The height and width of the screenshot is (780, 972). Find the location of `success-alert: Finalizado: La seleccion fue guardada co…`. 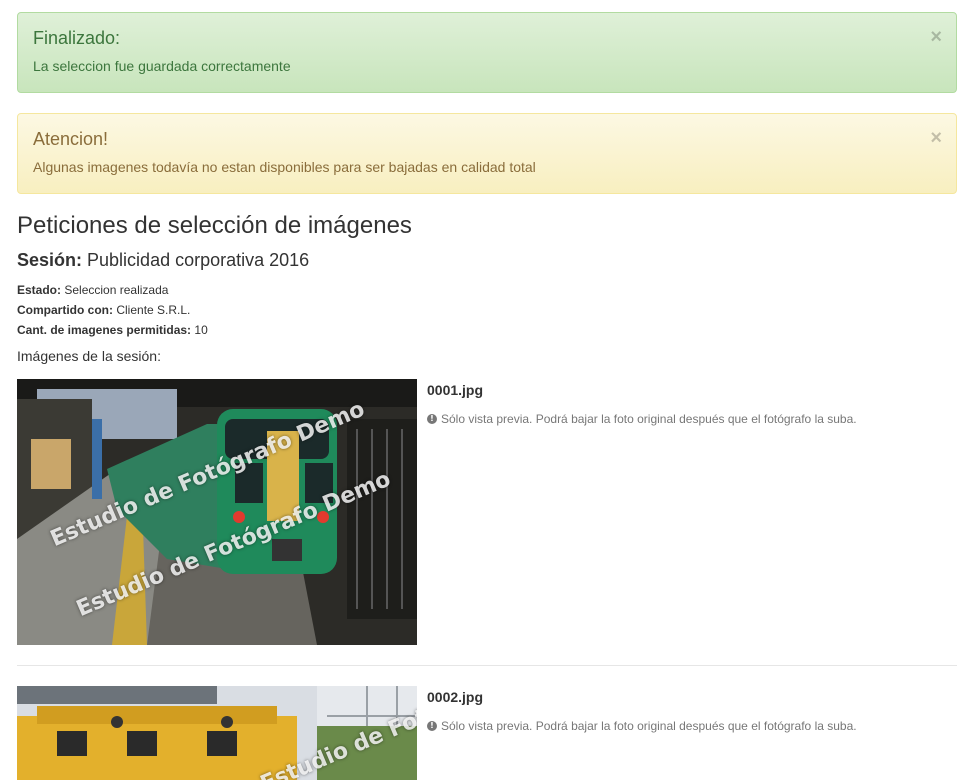

success-alert: Finalizado: La seleccion fue guardada co… is located at coordinates (487, 52).